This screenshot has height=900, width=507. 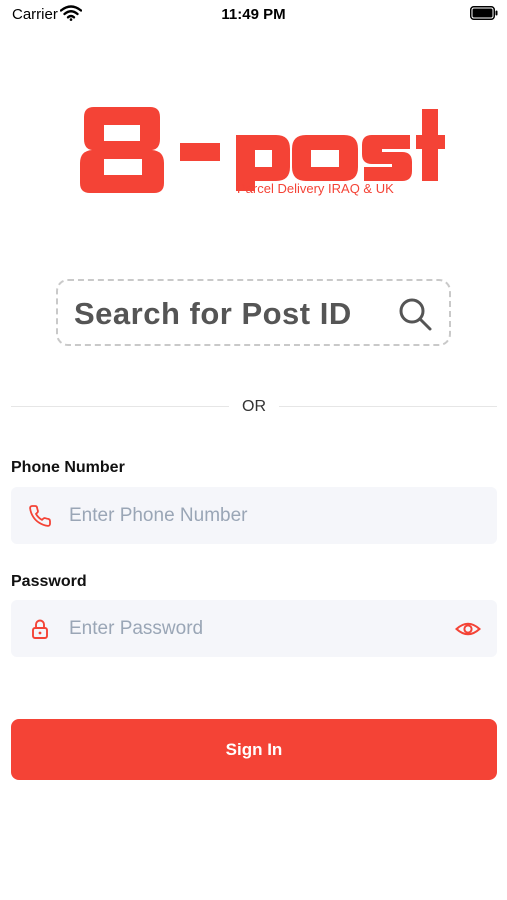 What do you see at coordinates (254, 406) in the screenshot?
I see `divider-or-text: OR` at bounding box center [254, 406].